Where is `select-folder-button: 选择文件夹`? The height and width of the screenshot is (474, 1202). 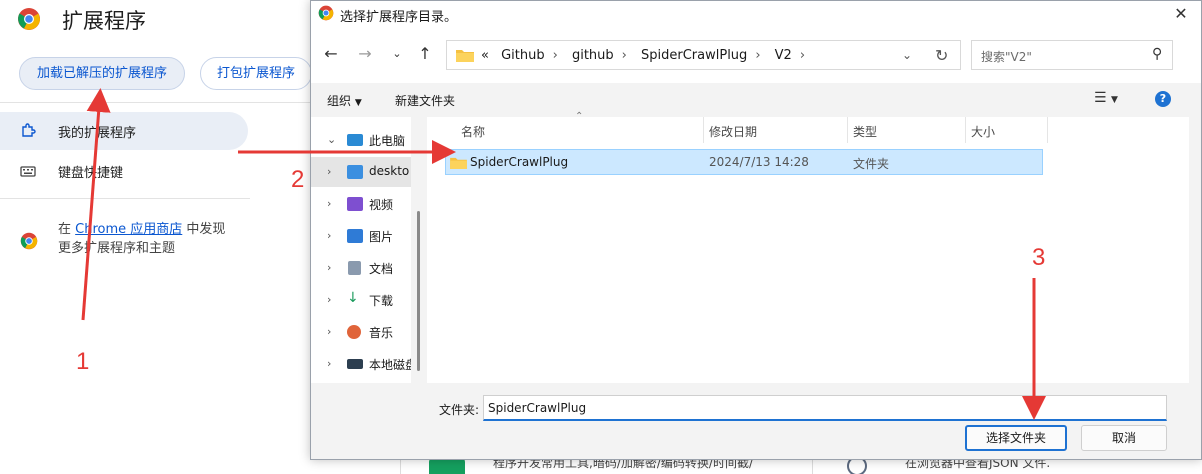 select-folder-button: 选择文件夹 is located at coordinates (1016, 438).